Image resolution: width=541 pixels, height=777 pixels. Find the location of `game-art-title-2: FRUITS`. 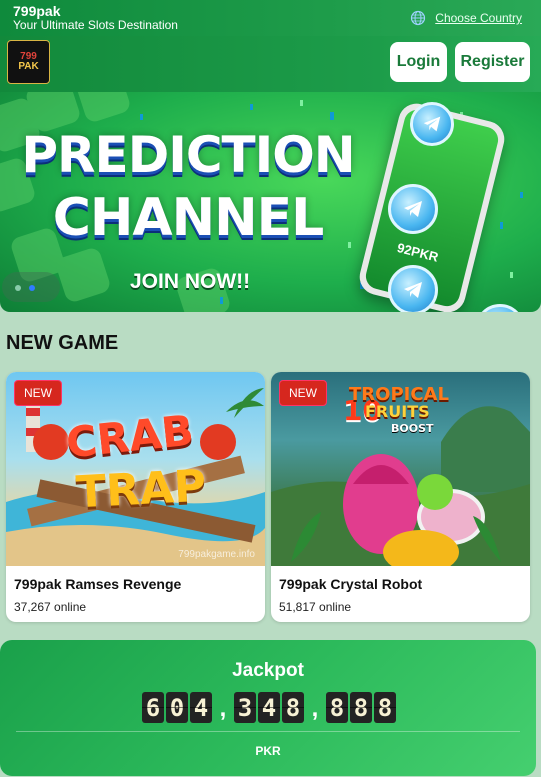

game-art-title-2: FRUITS is located at coordinates (397, 411).